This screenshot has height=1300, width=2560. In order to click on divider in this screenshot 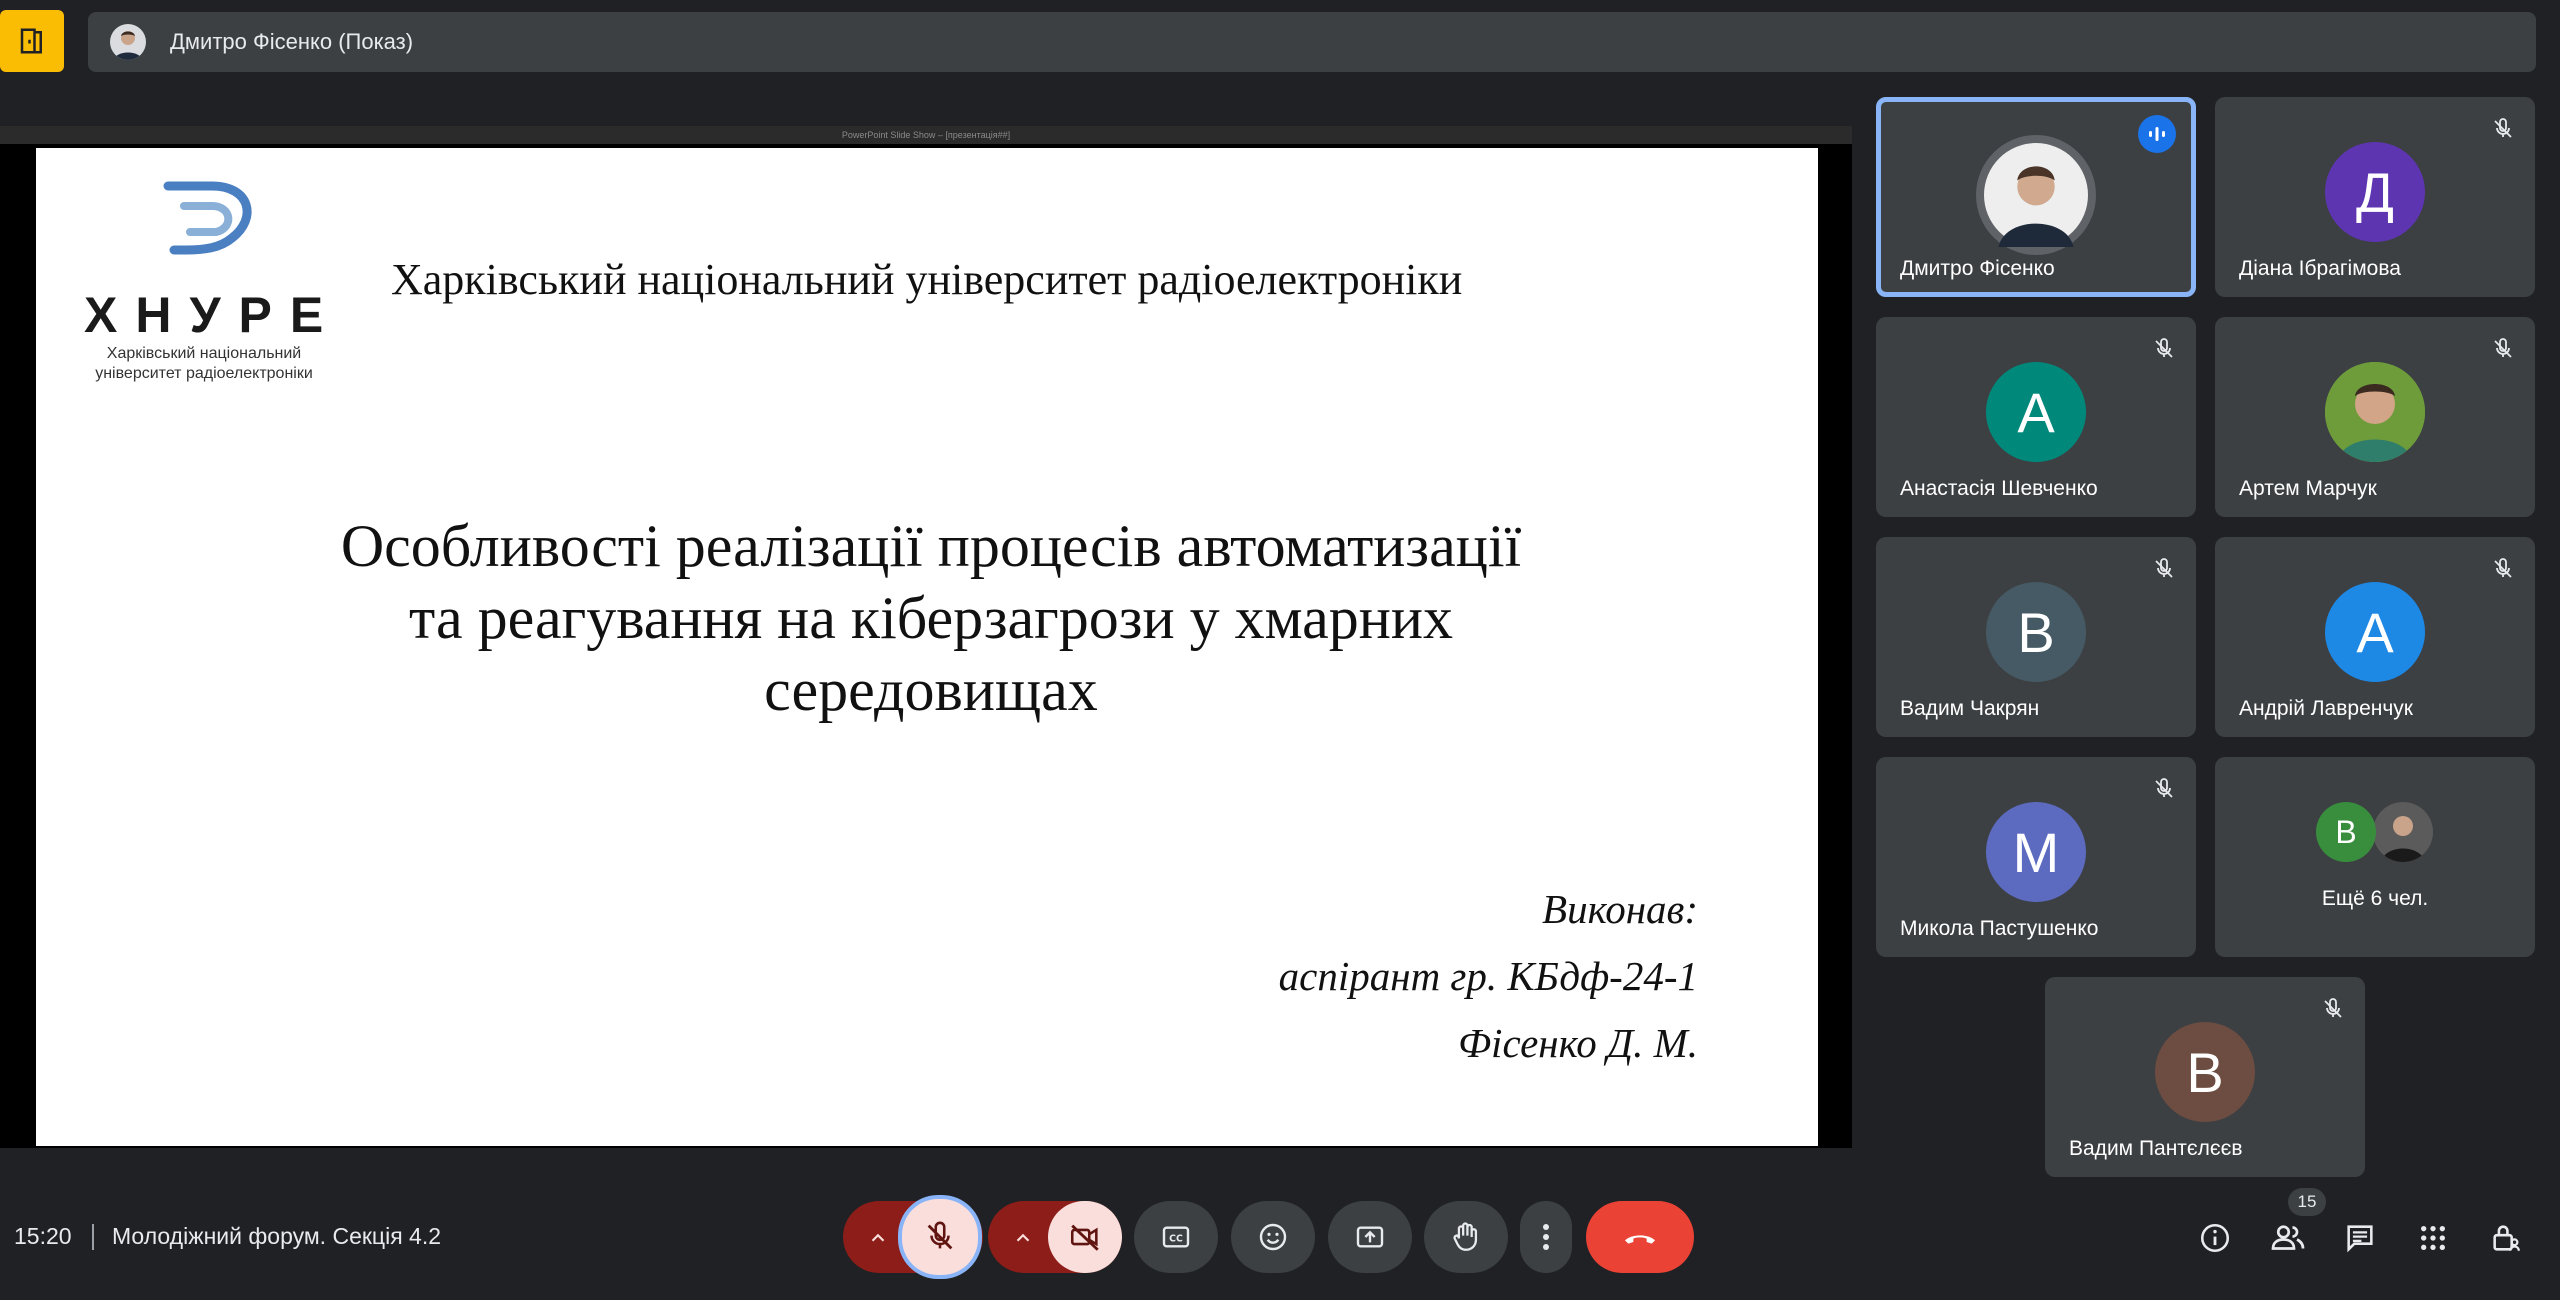, I will do `click(93, 1237)`.